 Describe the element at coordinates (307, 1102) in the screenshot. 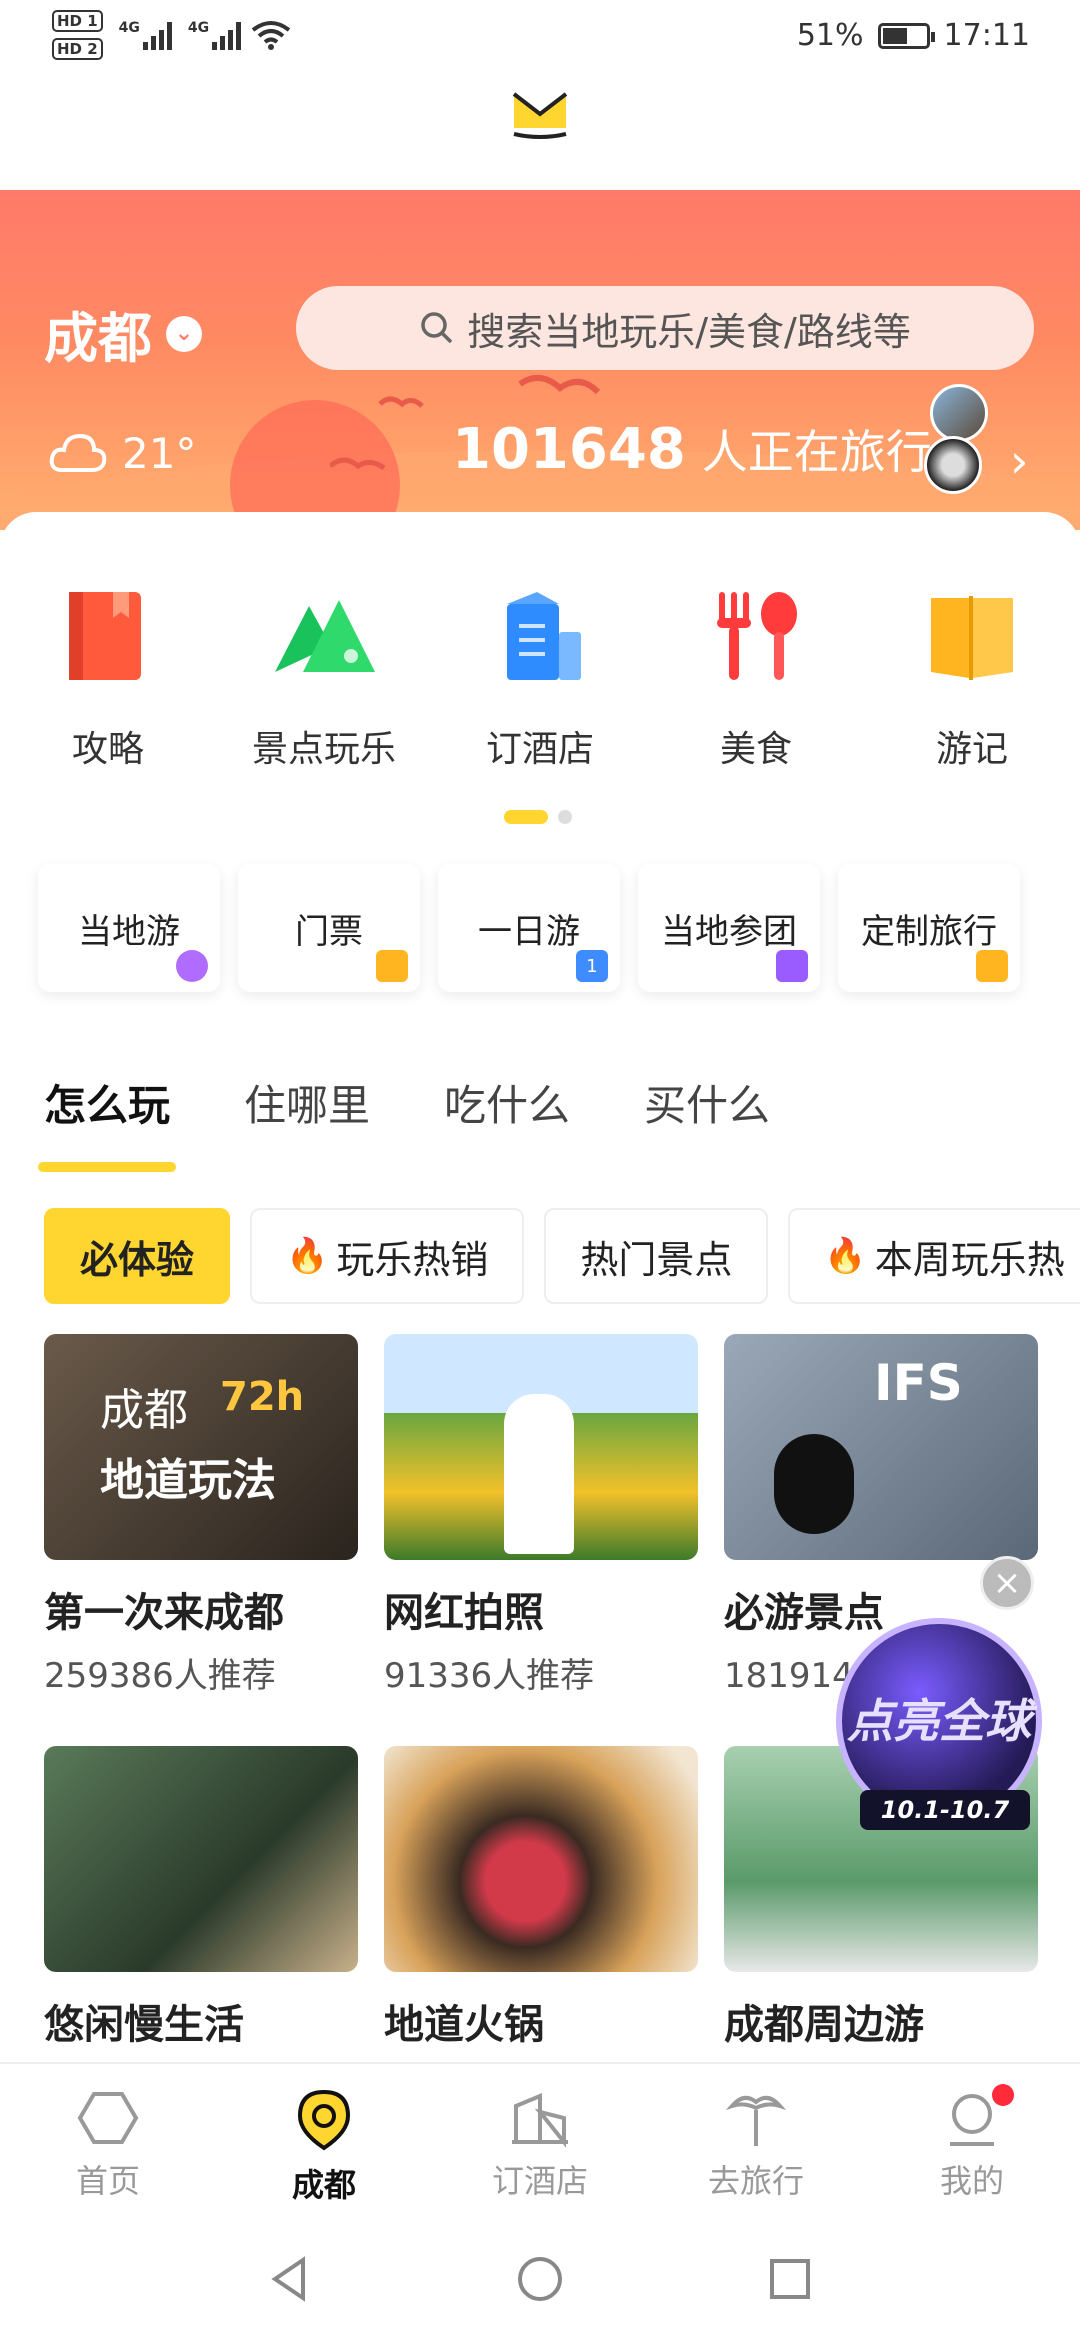

I see `tab-where-to-stay: 住哪里` at that location.